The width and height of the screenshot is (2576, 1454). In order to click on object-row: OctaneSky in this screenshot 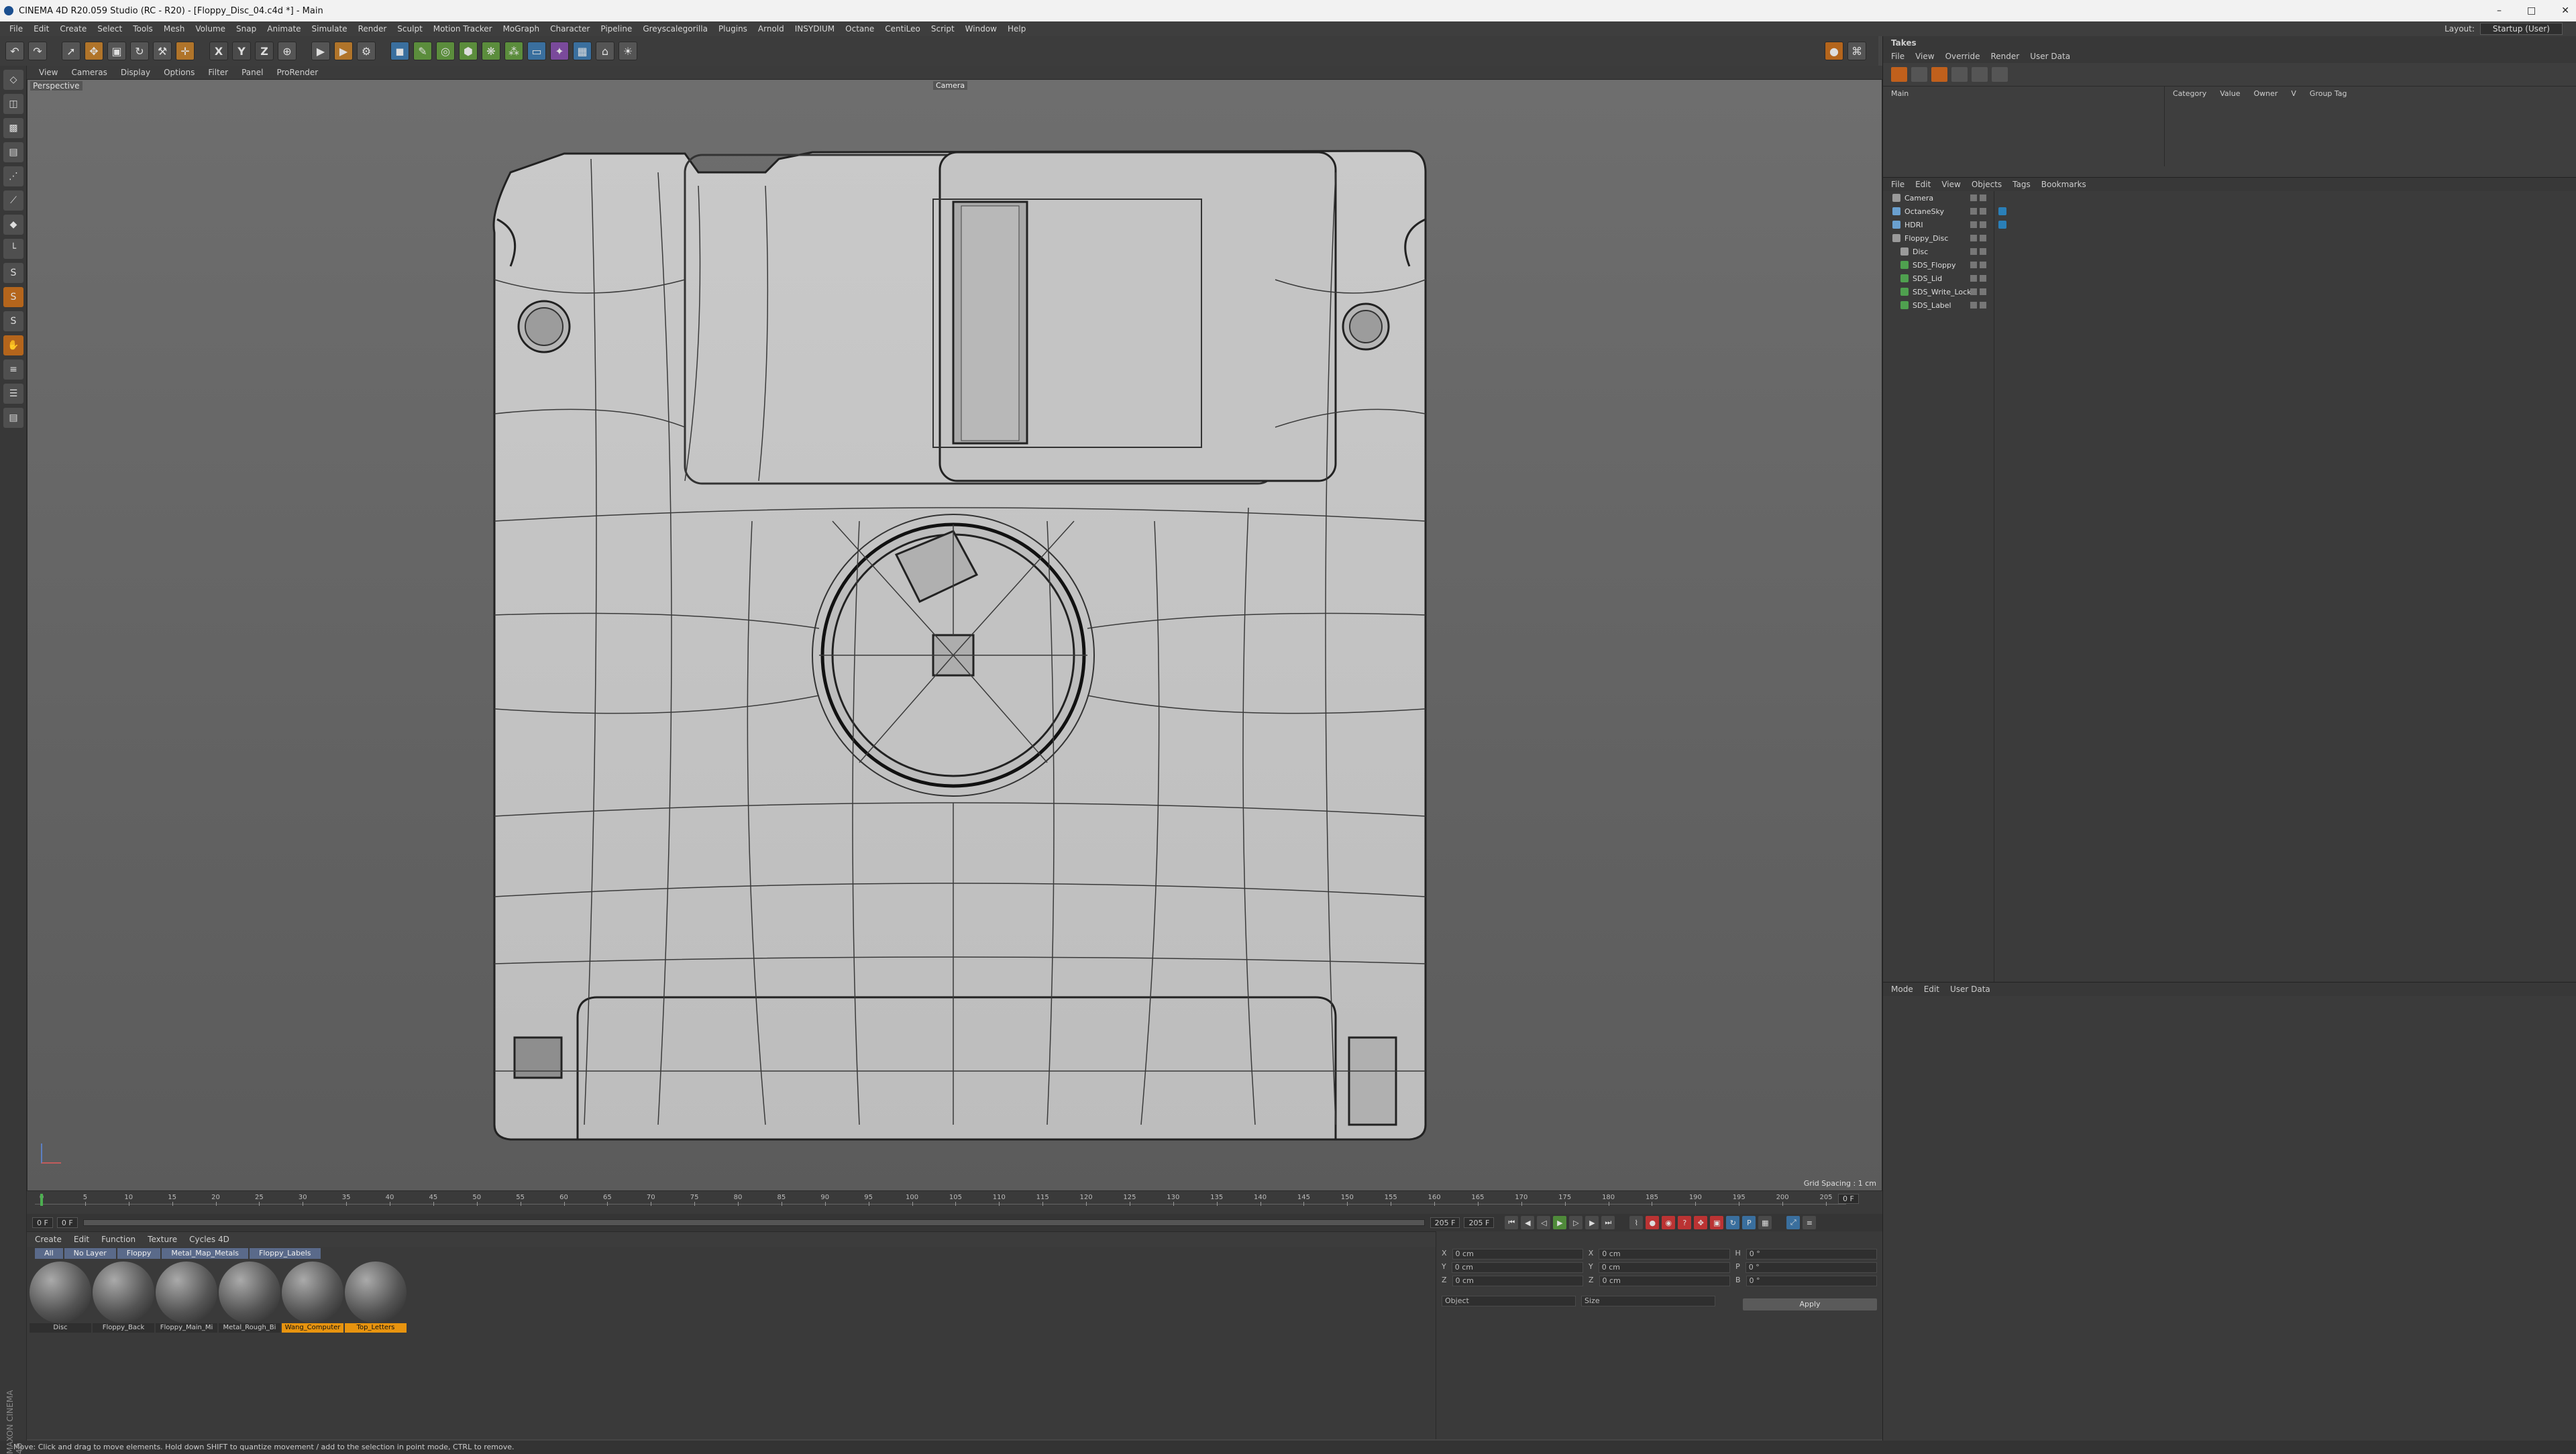, I will do `click(2229, 211)`.